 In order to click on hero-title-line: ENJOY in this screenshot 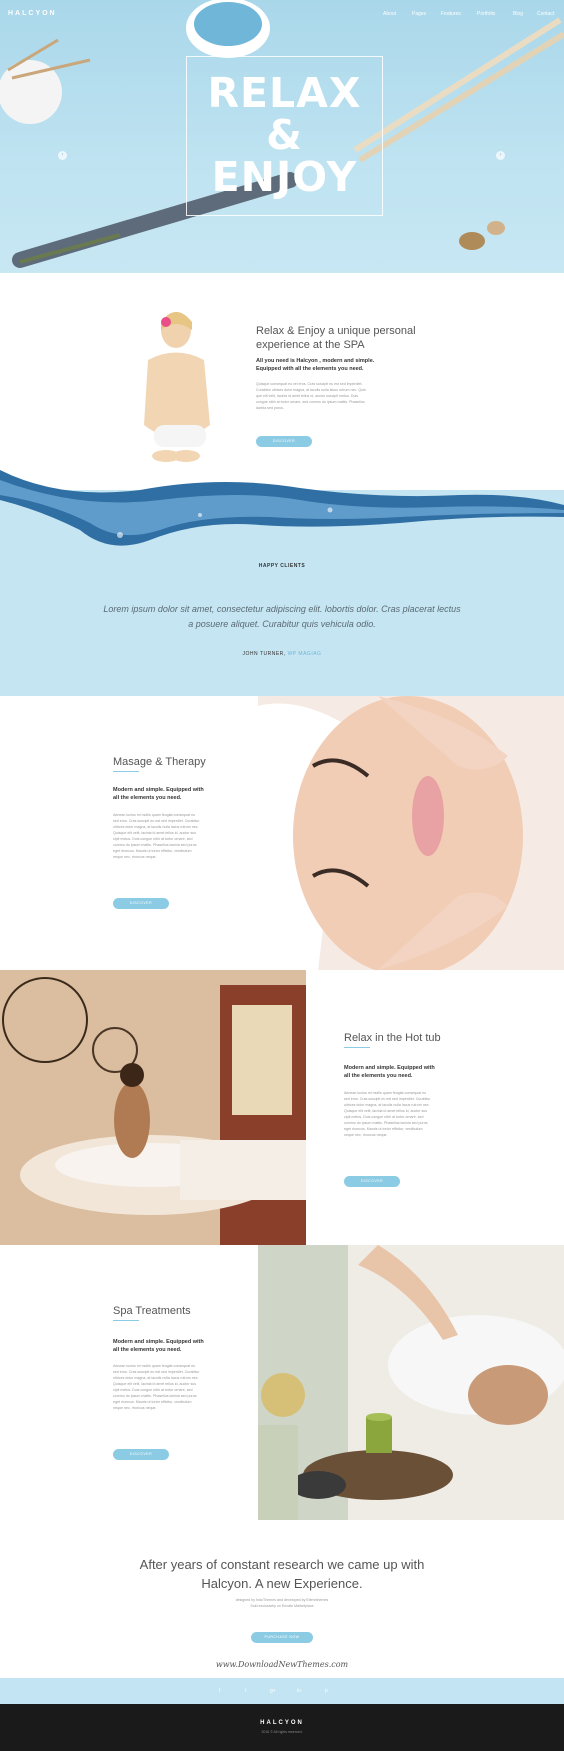, I will do `click(284, 177)`.